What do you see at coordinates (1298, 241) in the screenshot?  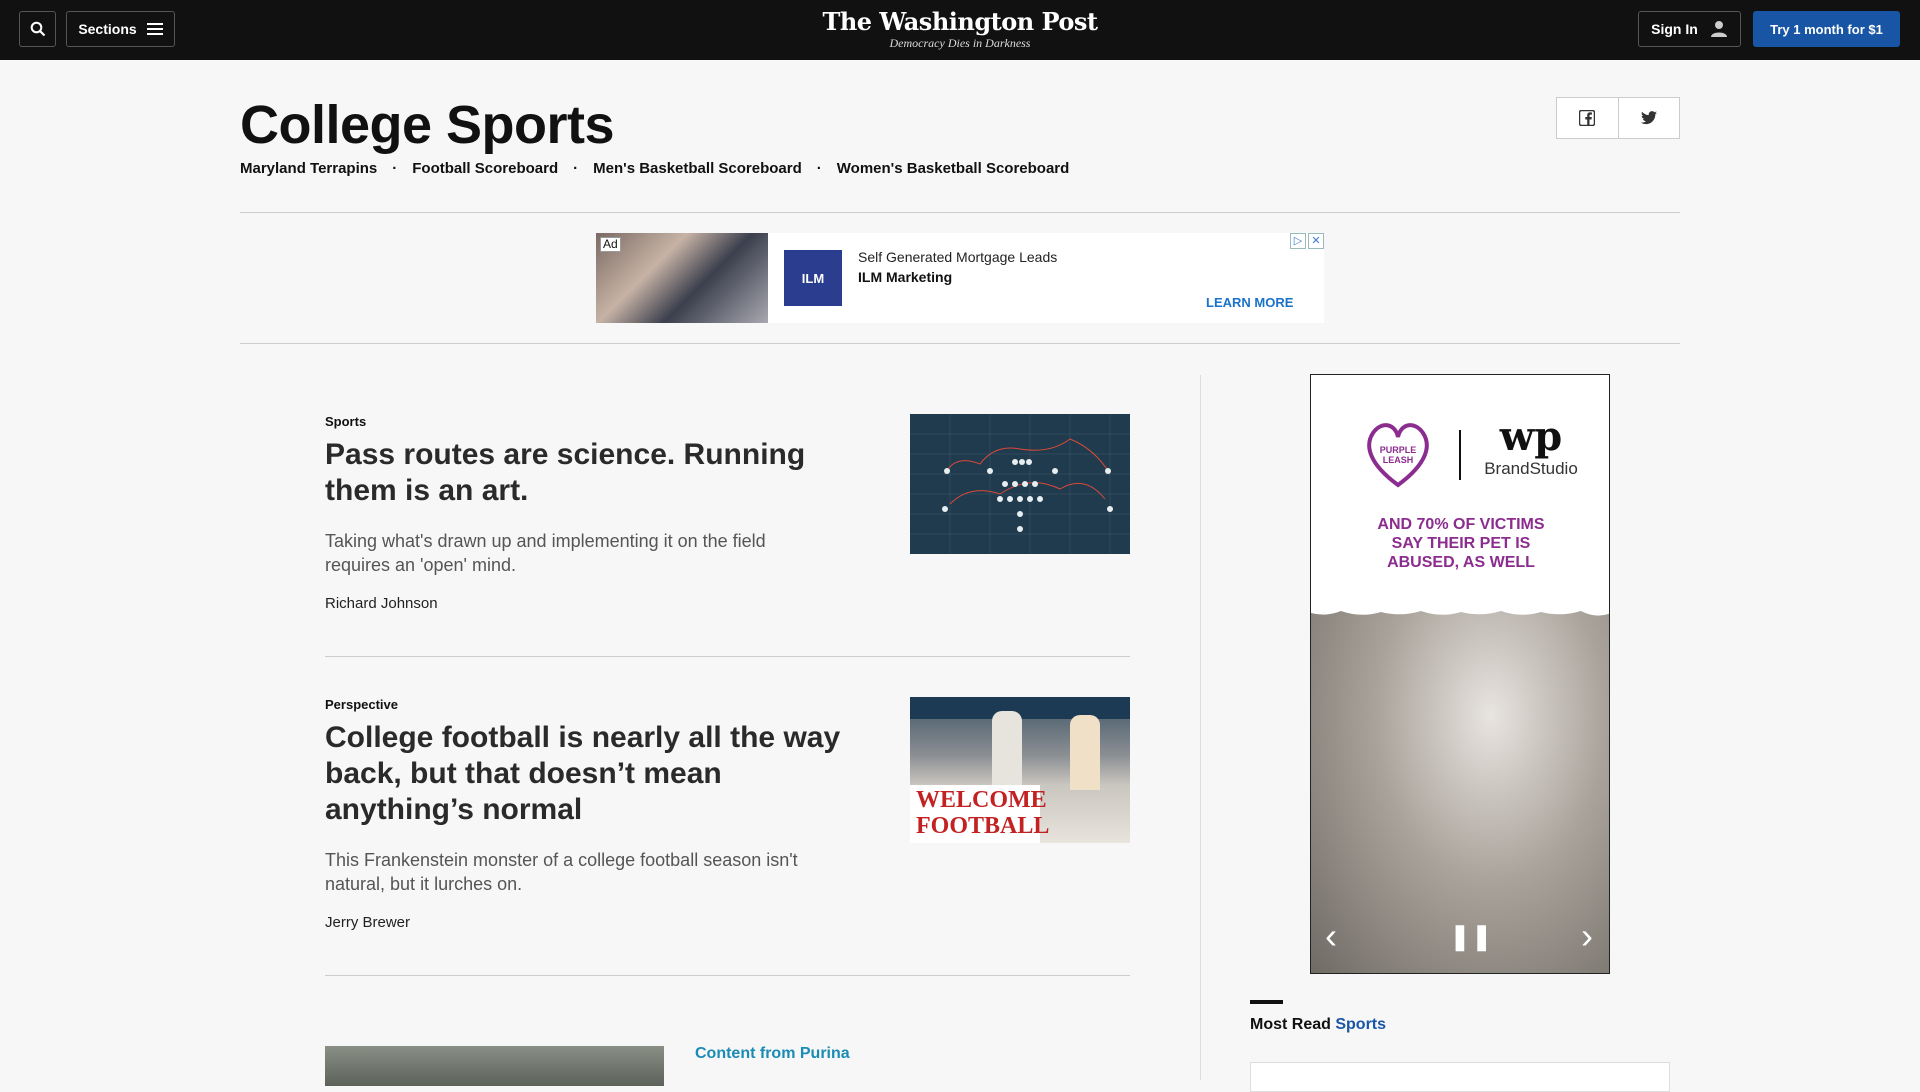 I see `adchoices-icon: ▷` at bounding box center [1298, 241].